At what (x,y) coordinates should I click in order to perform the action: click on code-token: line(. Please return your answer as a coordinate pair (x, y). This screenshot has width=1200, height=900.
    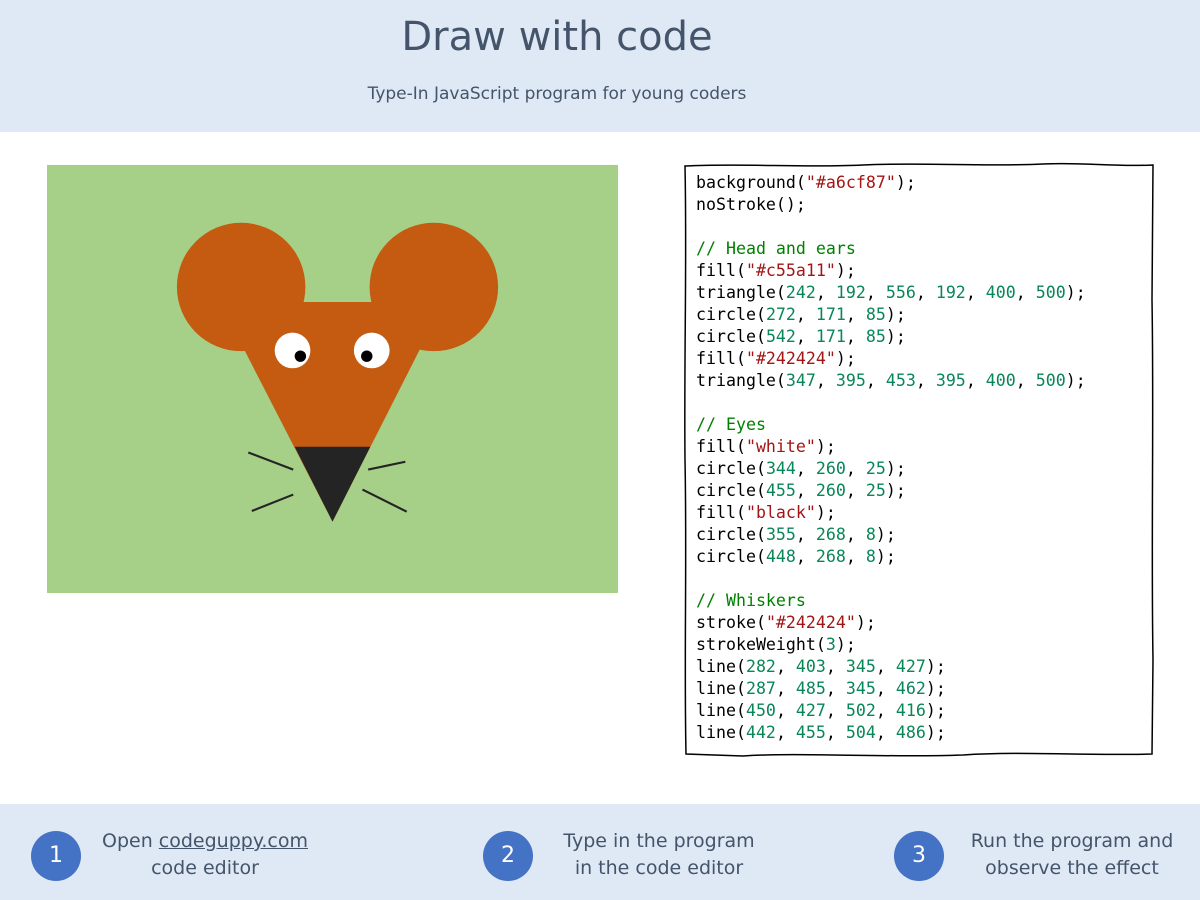
    Looking at the image, I should click on (721, 710).